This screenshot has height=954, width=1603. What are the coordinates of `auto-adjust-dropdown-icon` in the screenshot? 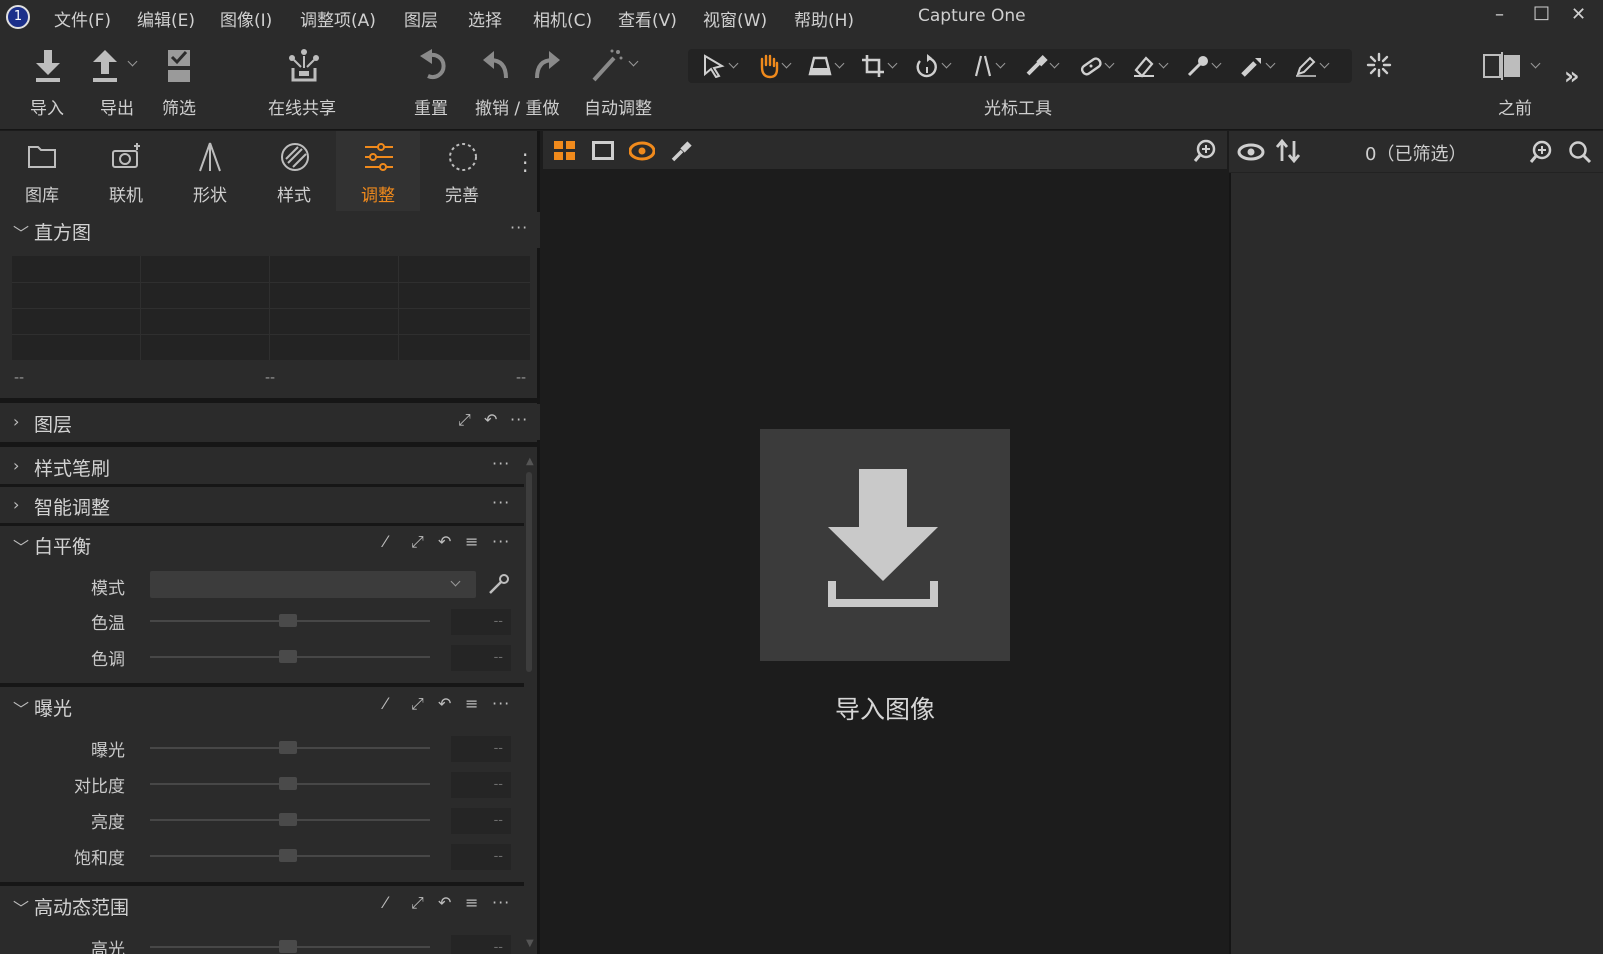 It's located at (633, 61).